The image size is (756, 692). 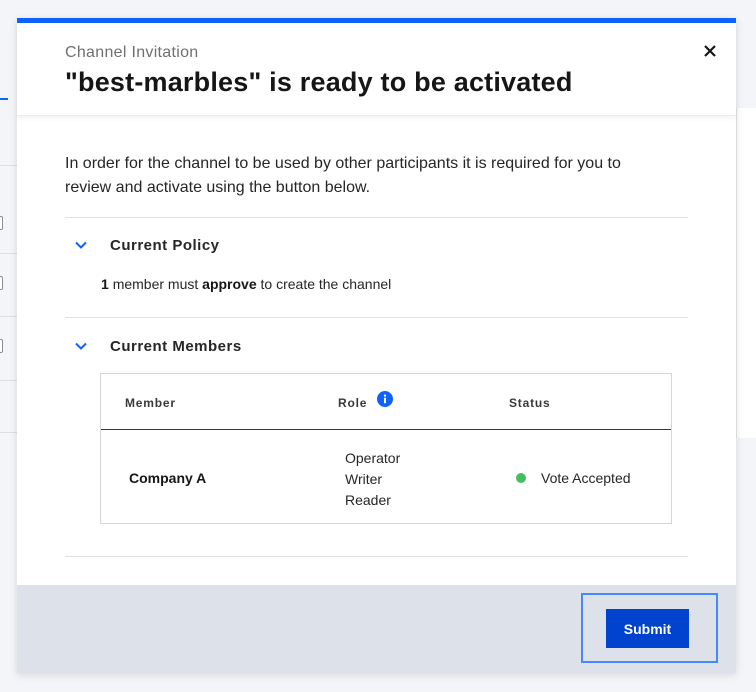 What do you see at coordinates (521, 478) in the screenshot?
I see `status-dot-icon` at bounding box center [521, 478].